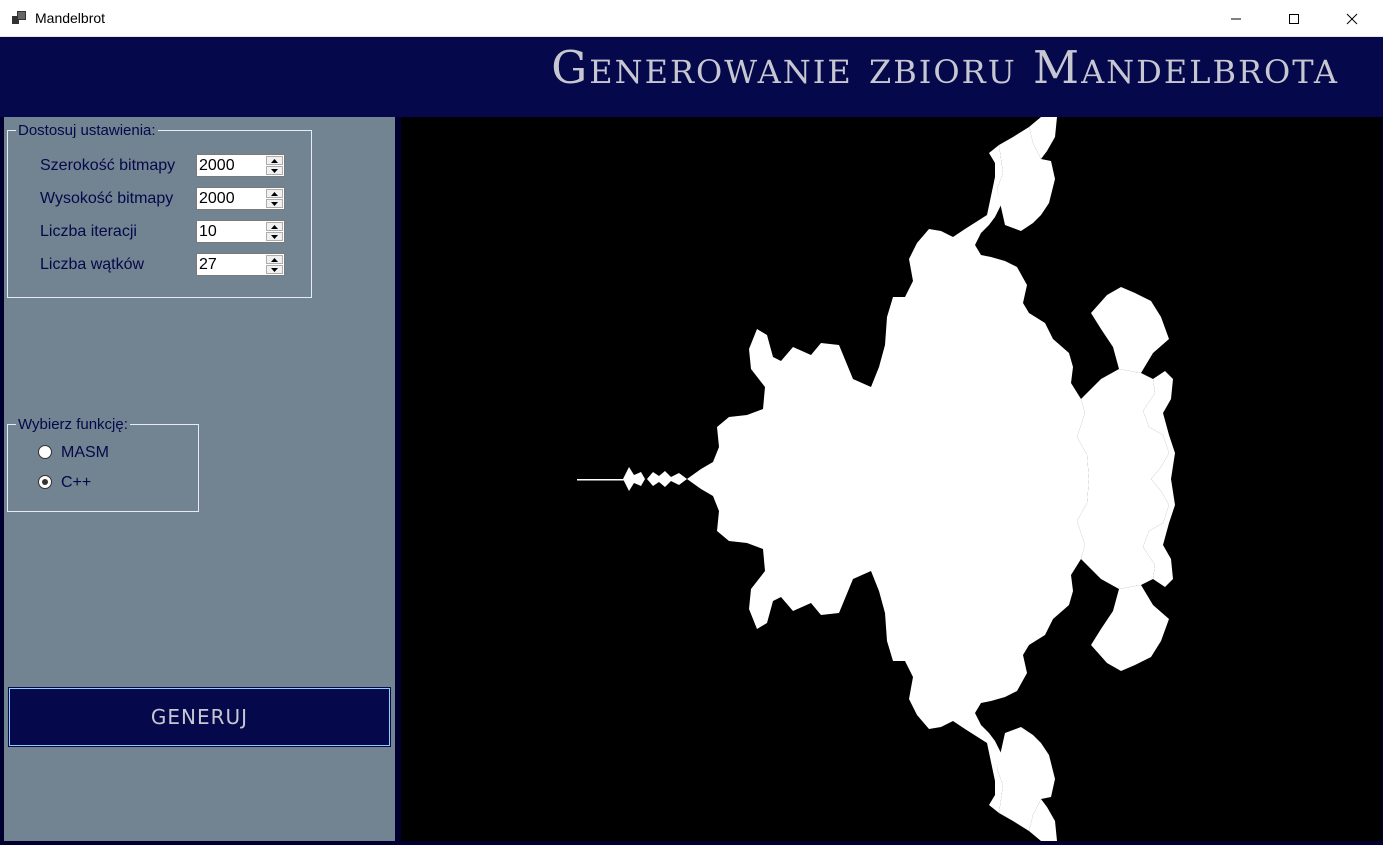  What do you see at coordinates (108, 165) in the screenshot?
I see `bitmap-width-label: Szerokość bitmapy` at bounding box center [108, 165].